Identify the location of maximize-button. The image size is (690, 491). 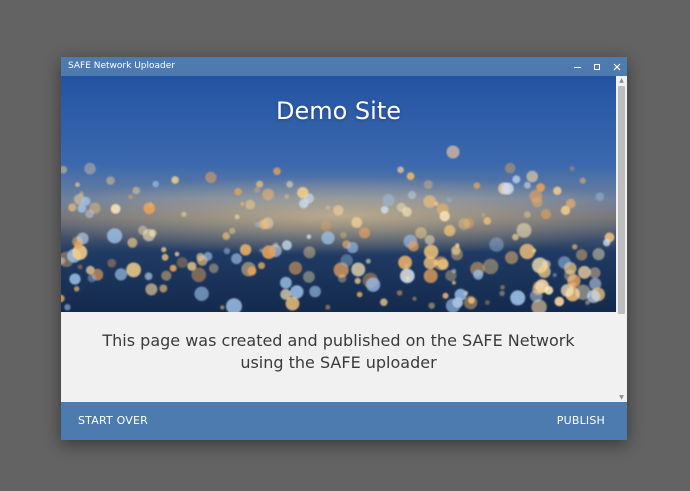
(597, 66).